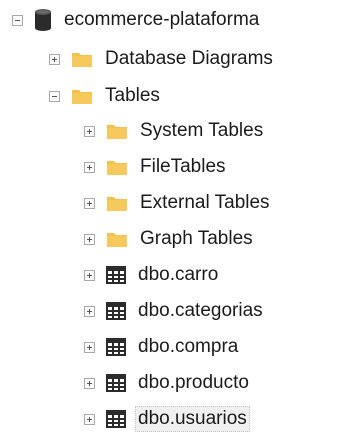 The height and width of the screenshot is (435, 341). What do you see at coordinates (193, 382) in the screenshot?
I see `tree-node-label: dbo.producto` at bounding box center [193, 382].